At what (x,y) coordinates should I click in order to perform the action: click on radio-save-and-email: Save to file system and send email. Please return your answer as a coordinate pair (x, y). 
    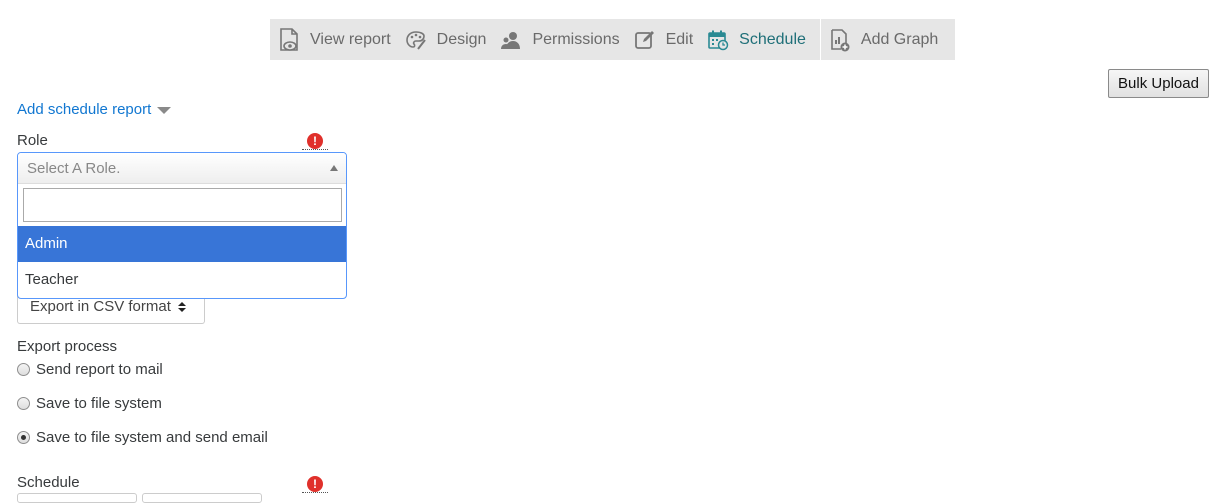
    Looking at the image, I should click on (142, 437).